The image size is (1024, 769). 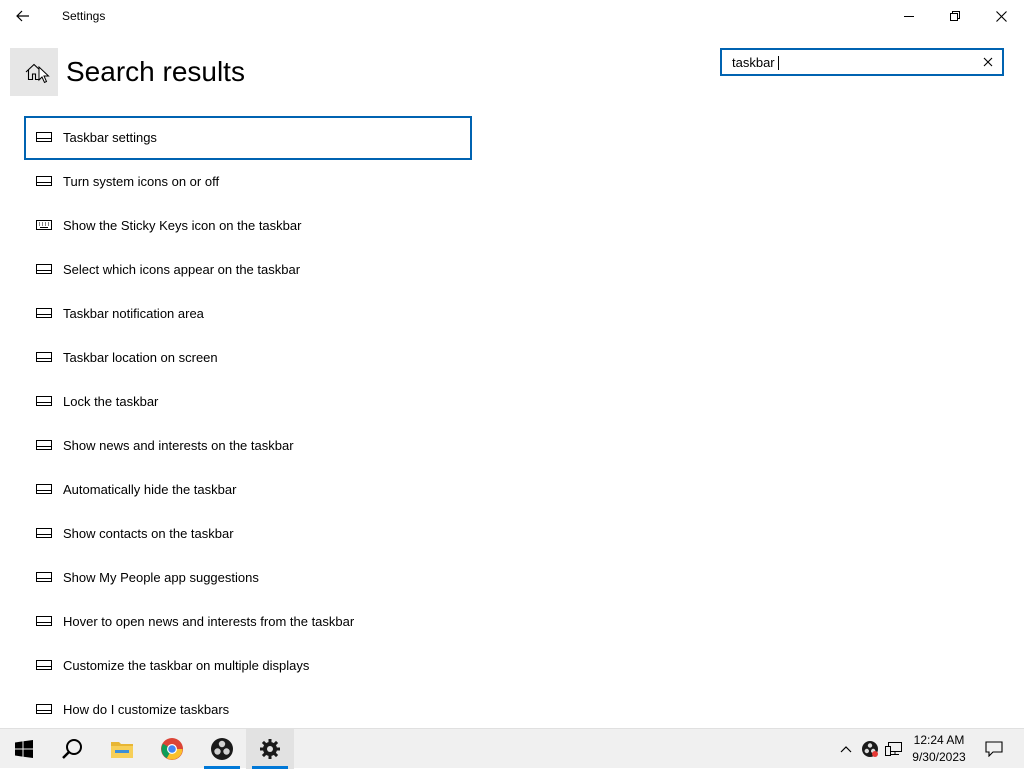 I want to click on close-button, so click(x=1001, y=16).